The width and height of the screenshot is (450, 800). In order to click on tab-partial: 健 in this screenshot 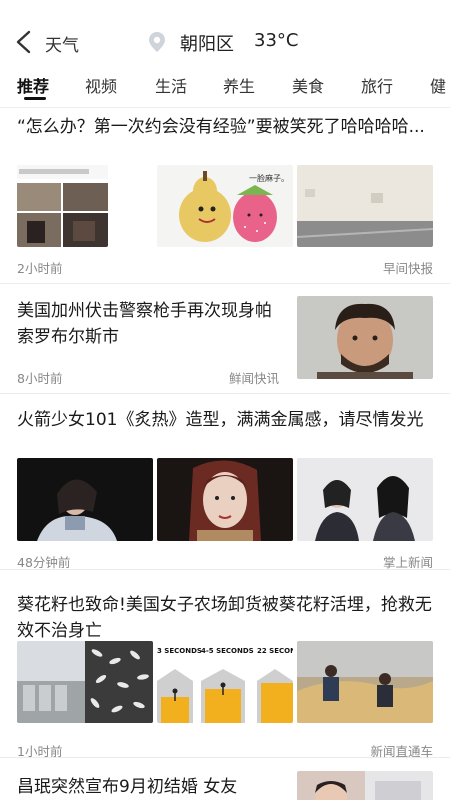, I will do `click(438, 85)`.